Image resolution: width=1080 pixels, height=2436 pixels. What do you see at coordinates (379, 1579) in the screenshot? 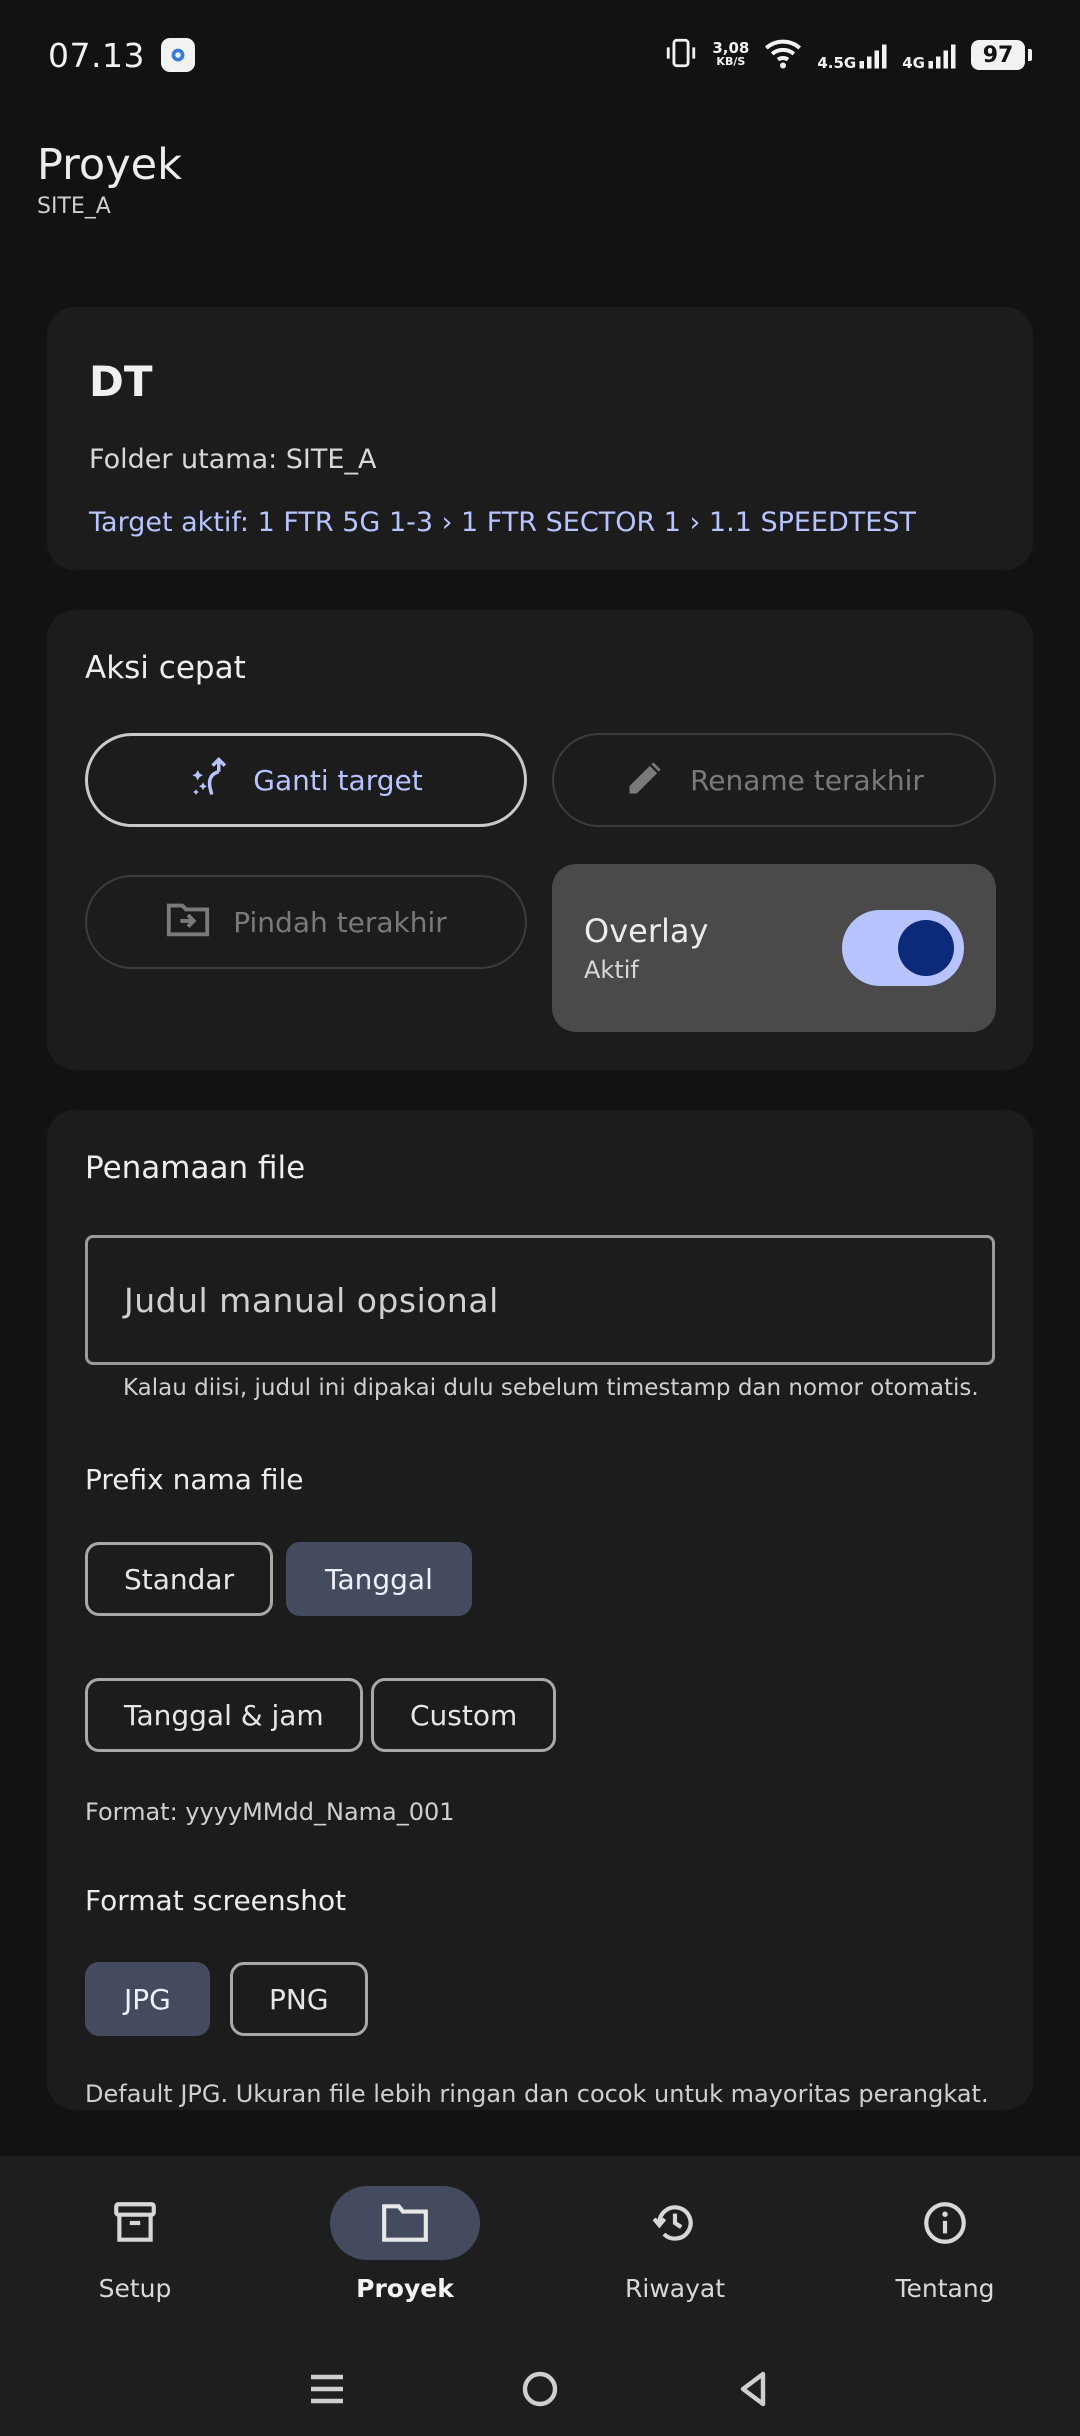
I see `prefix-chip-tanggal: Tanggal` at bounding box center [379, 1579].